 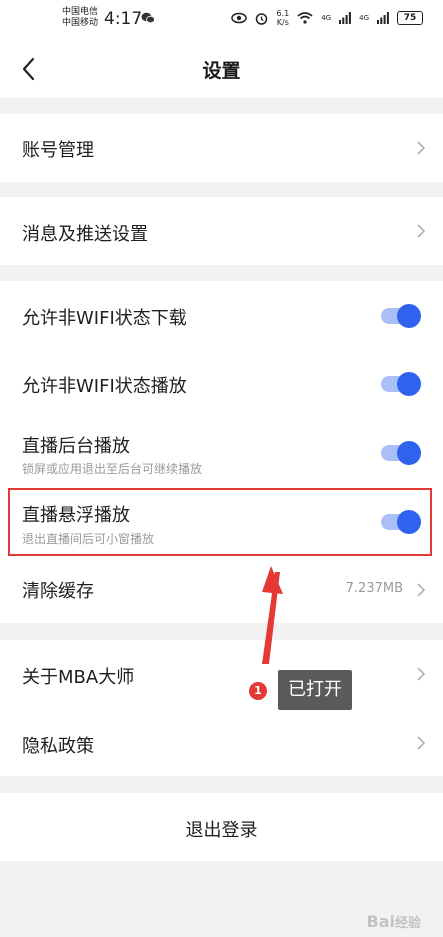 What do you see at coordinates (58, 591) in the screenshot?
I see `row-label: 清除缓存` at bounding box center [58, 591].